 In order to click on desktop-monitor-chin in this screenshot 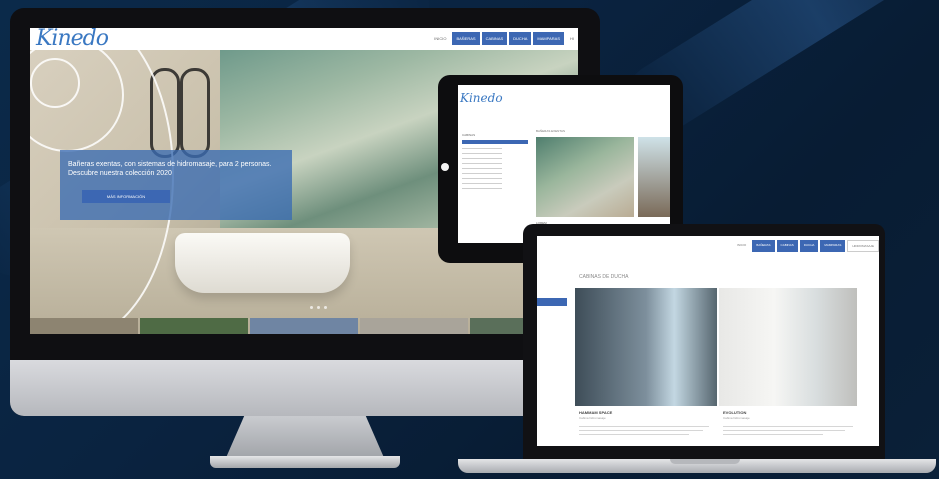, I will do `click(305, 388)`.